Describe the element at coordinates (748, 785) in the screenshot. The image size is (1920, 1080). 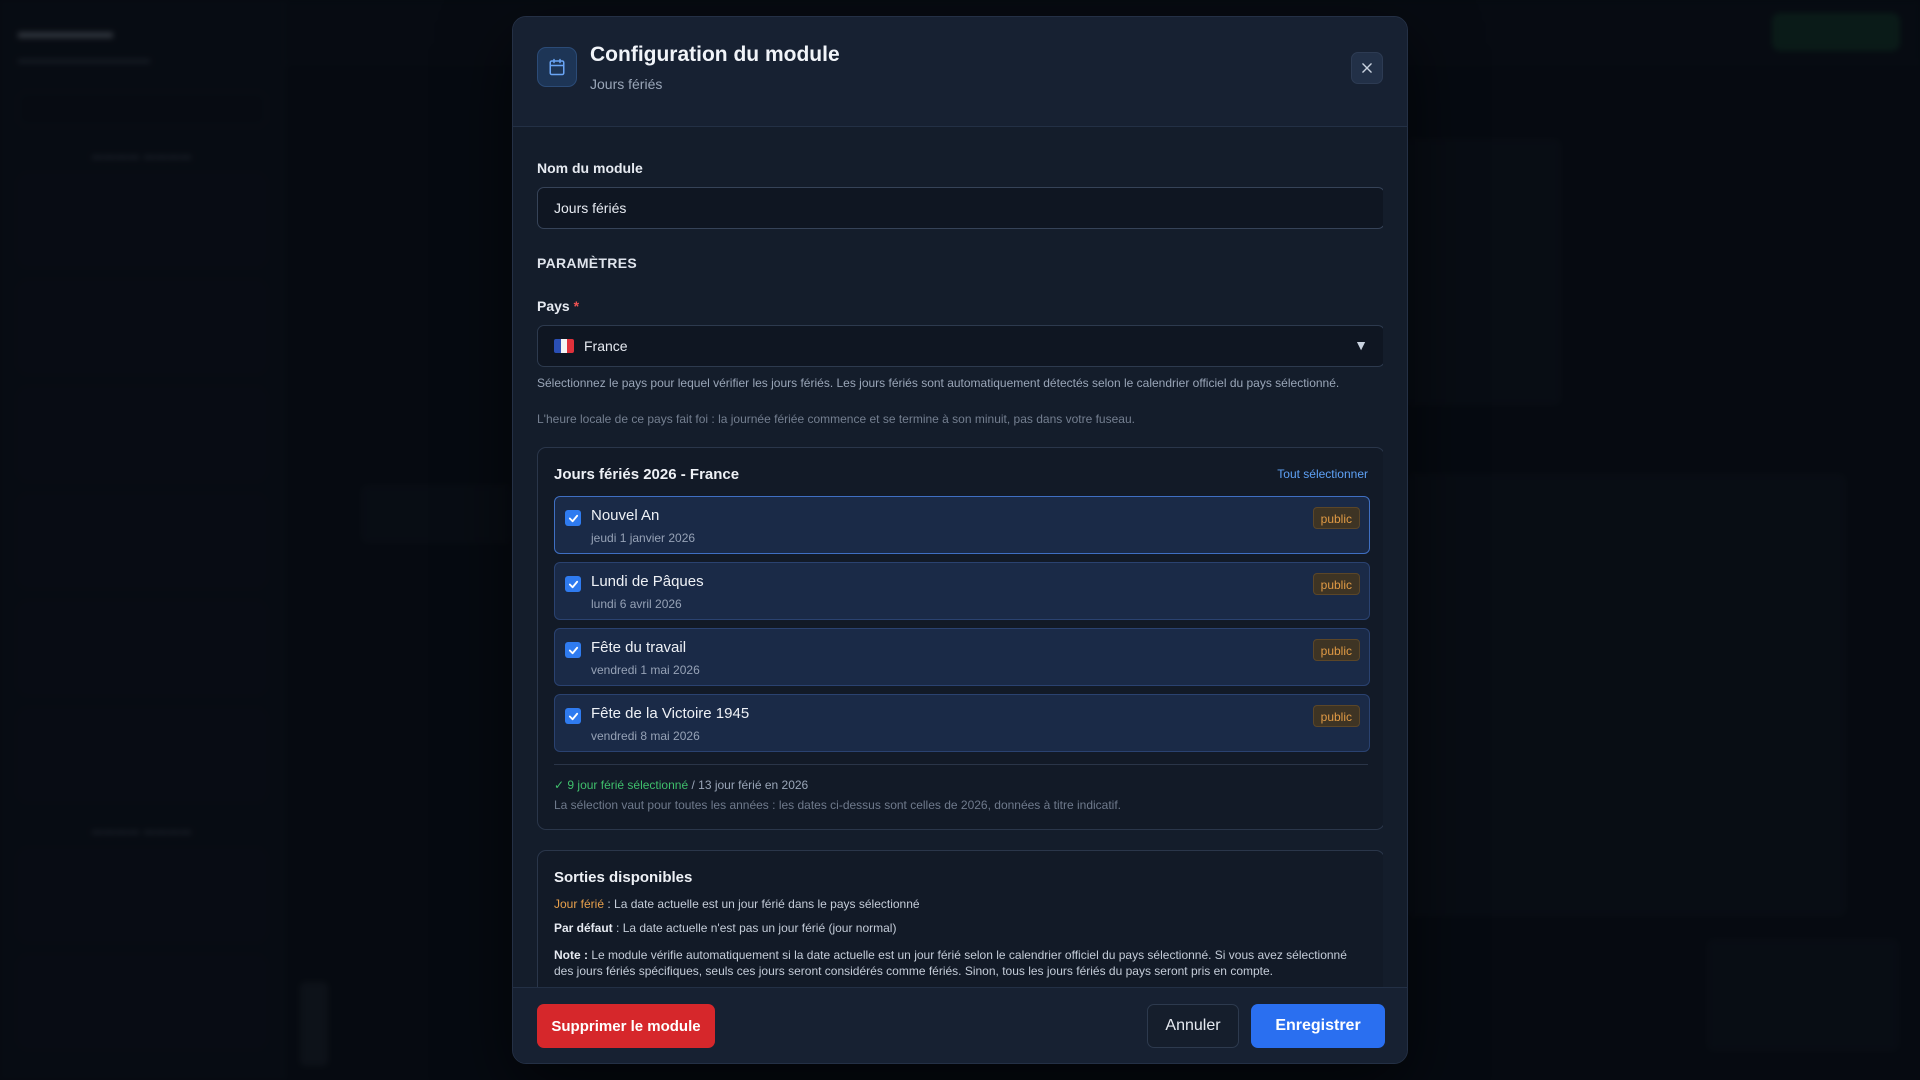
I see `selection-total: / 13 jour férié en 2026` at that location.